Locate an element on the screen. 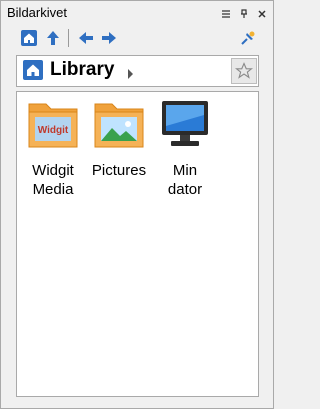 Image resolution: width=320 pixels, height=409 pixels. computer-icon is located at coordinates (185, 123).